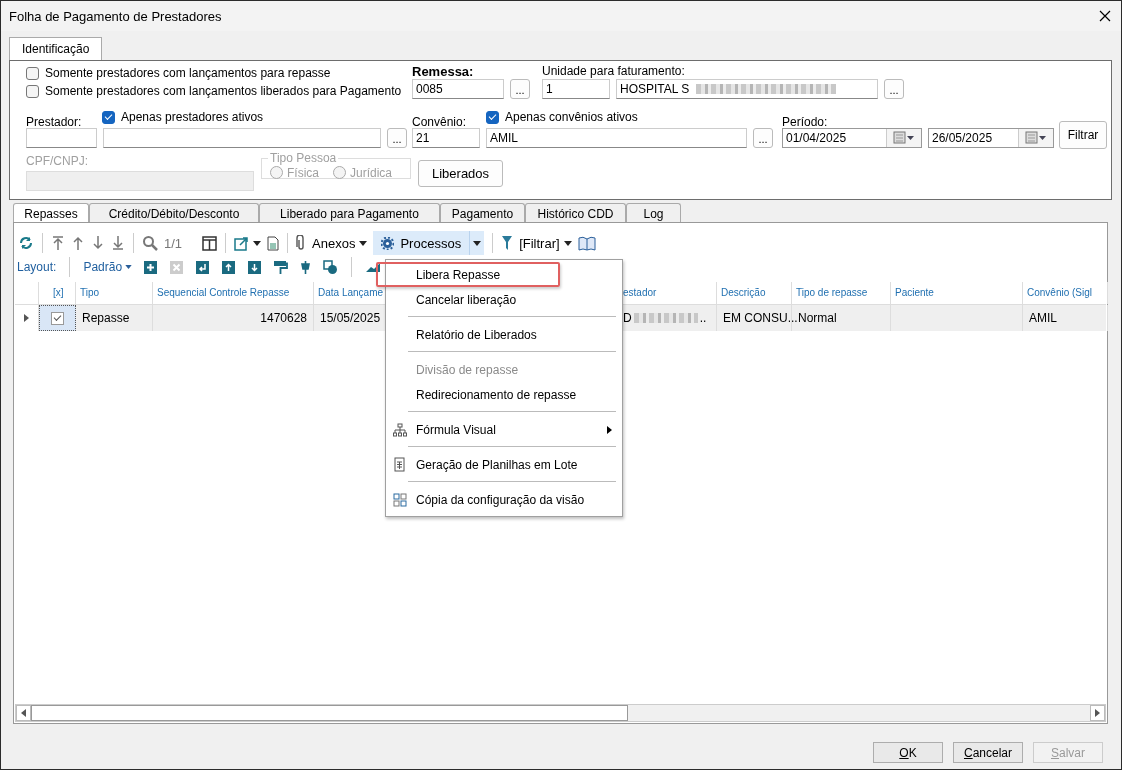 The image size is (1122, 770). I want to click on field-label: Prestador:, so click(54, 121).